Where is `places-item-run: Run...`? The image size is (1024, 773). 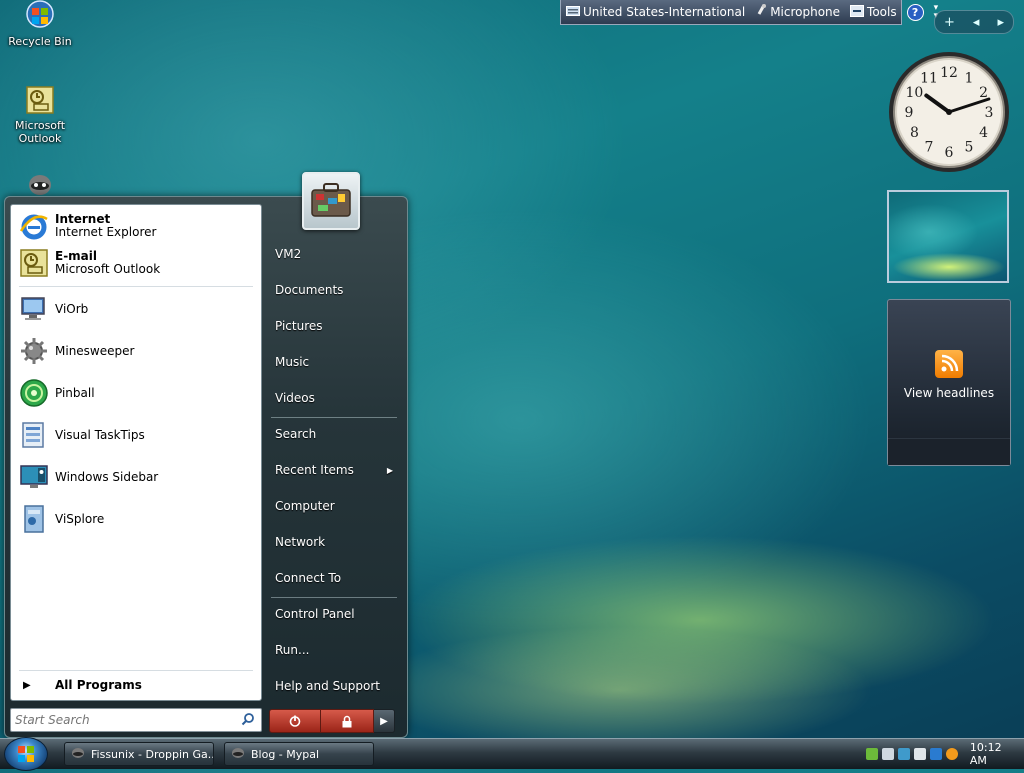 places-item-run: Run... is located at coordinates (337, 650).